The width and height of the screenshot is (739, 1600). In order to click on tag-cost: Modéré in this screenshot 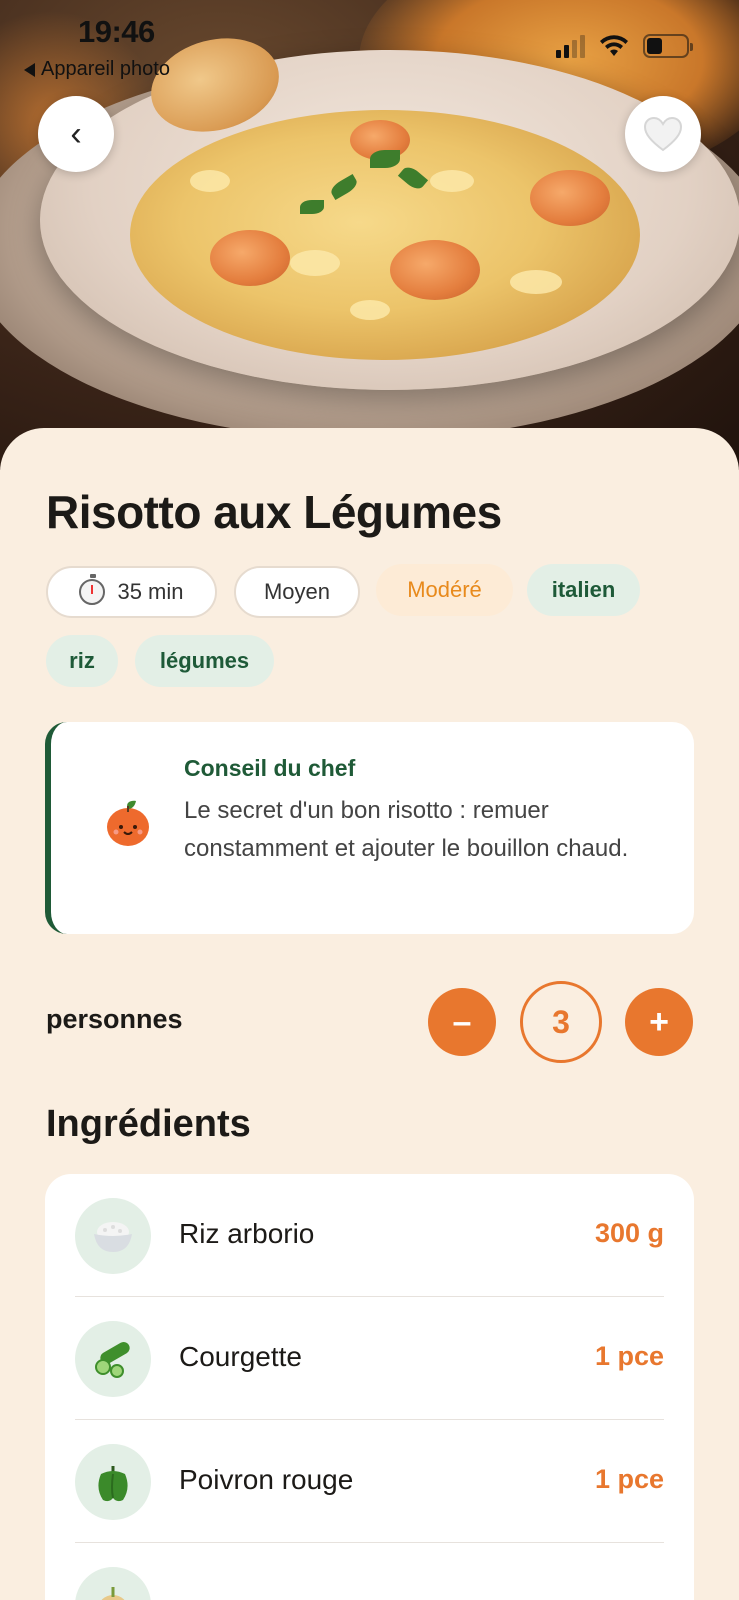, I will do `click(444, 590)`.